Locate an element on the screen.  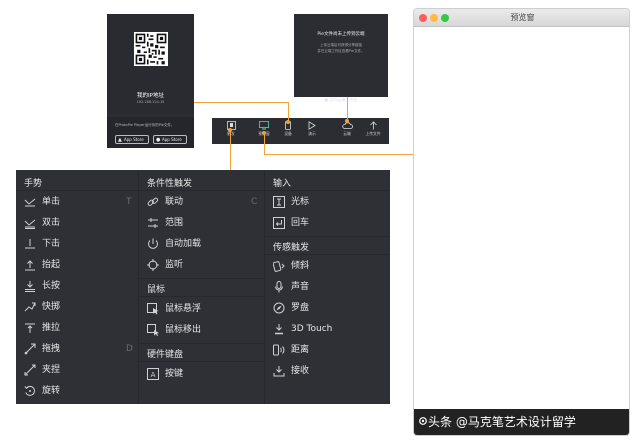
preview-window-title: 预览窗 is located at coordinates (522, 17).